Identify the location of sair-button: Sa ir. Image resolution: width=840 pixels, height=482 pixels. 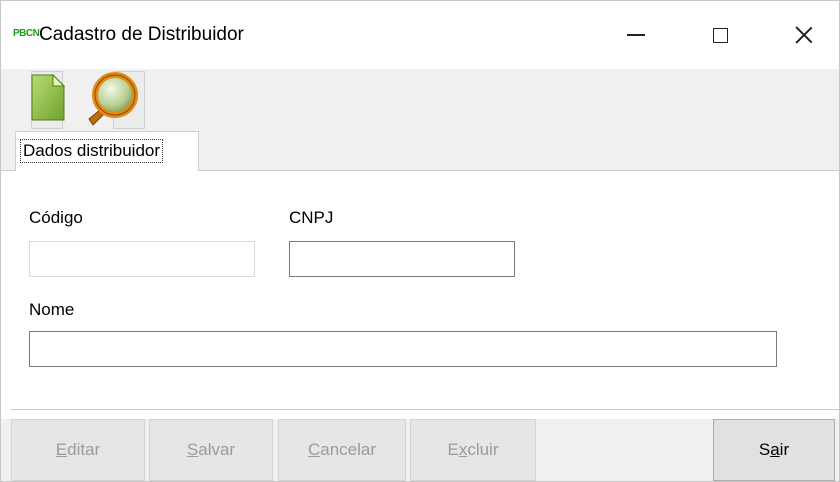
(774, 450).